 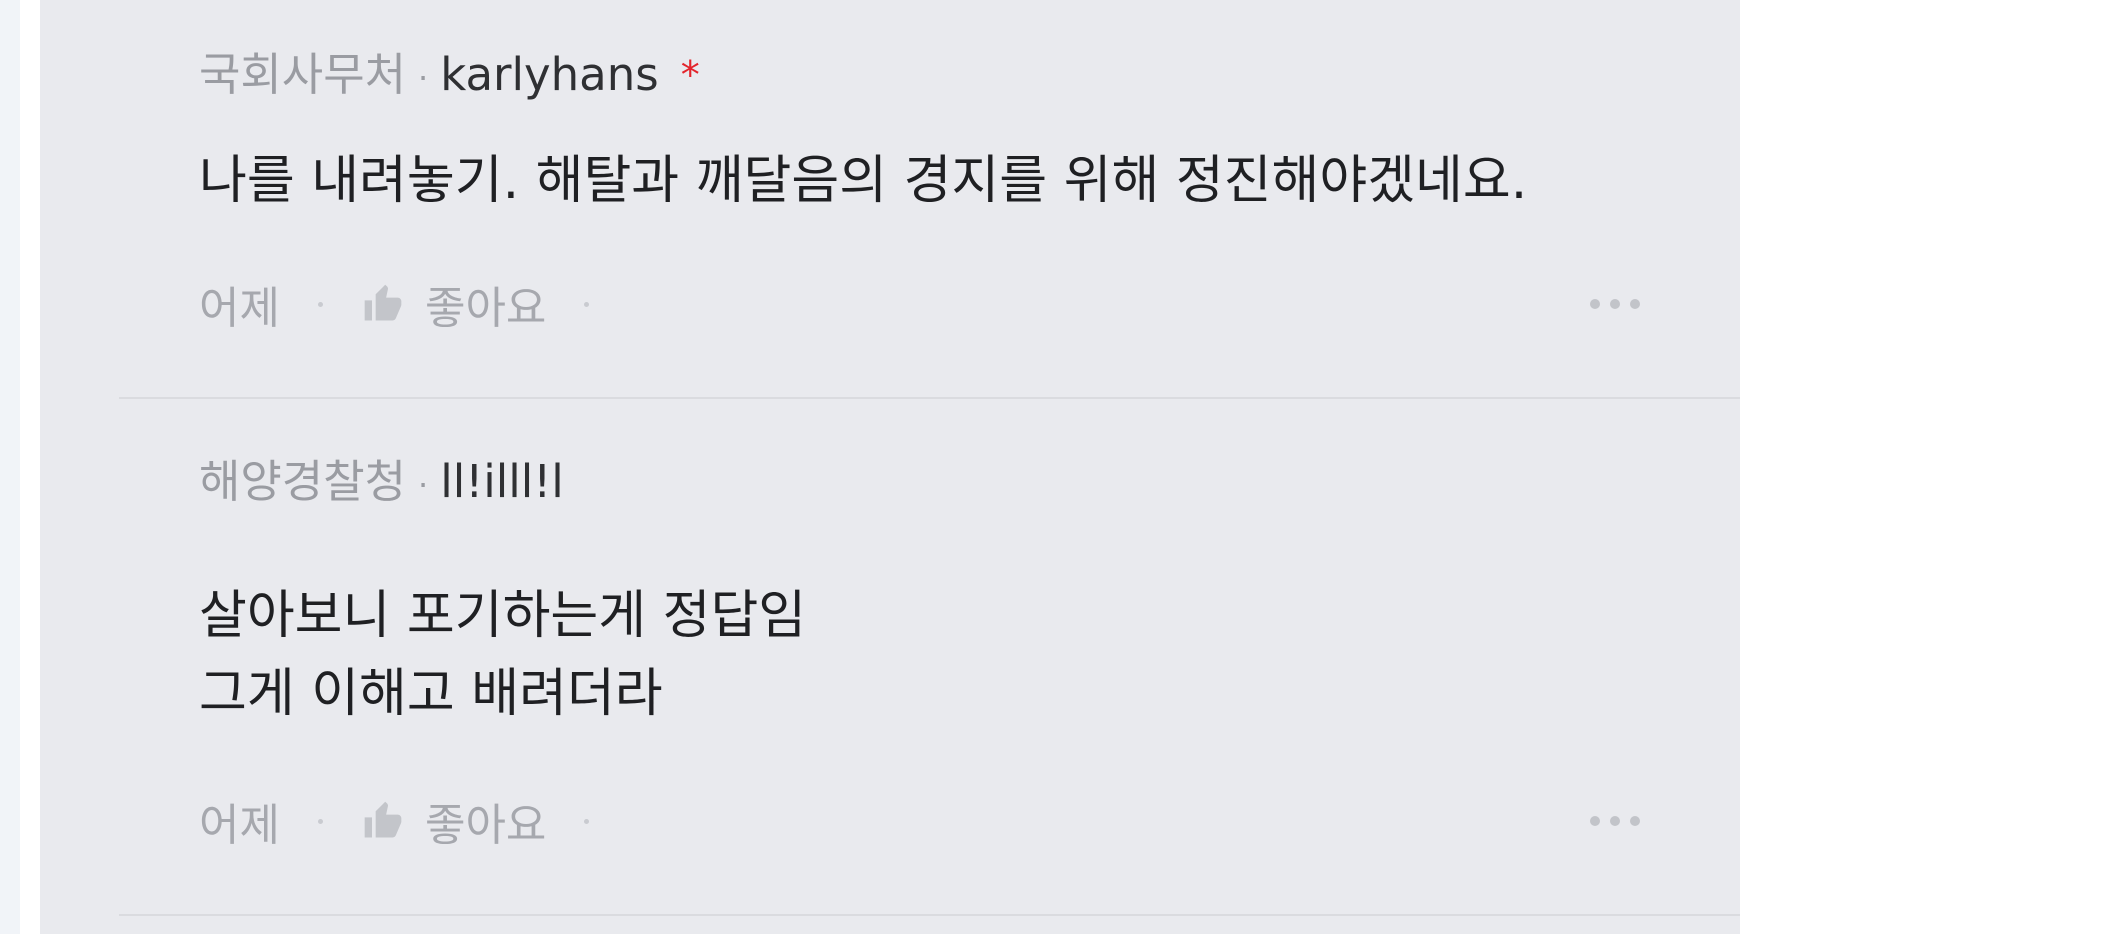 What do you see at coordinates (303, 74) in the screenshot?
I see `comment-affiliation: 국회사무처` at bounding box center [303, 74].